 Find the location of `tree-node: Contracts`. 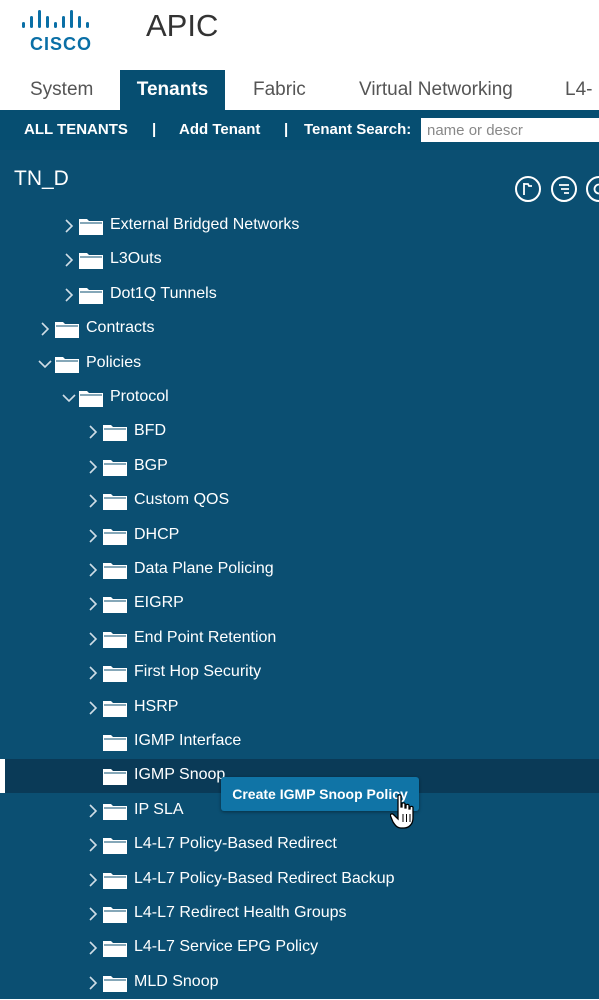

tree-node: Contracts is located at coordinates (299, 329).